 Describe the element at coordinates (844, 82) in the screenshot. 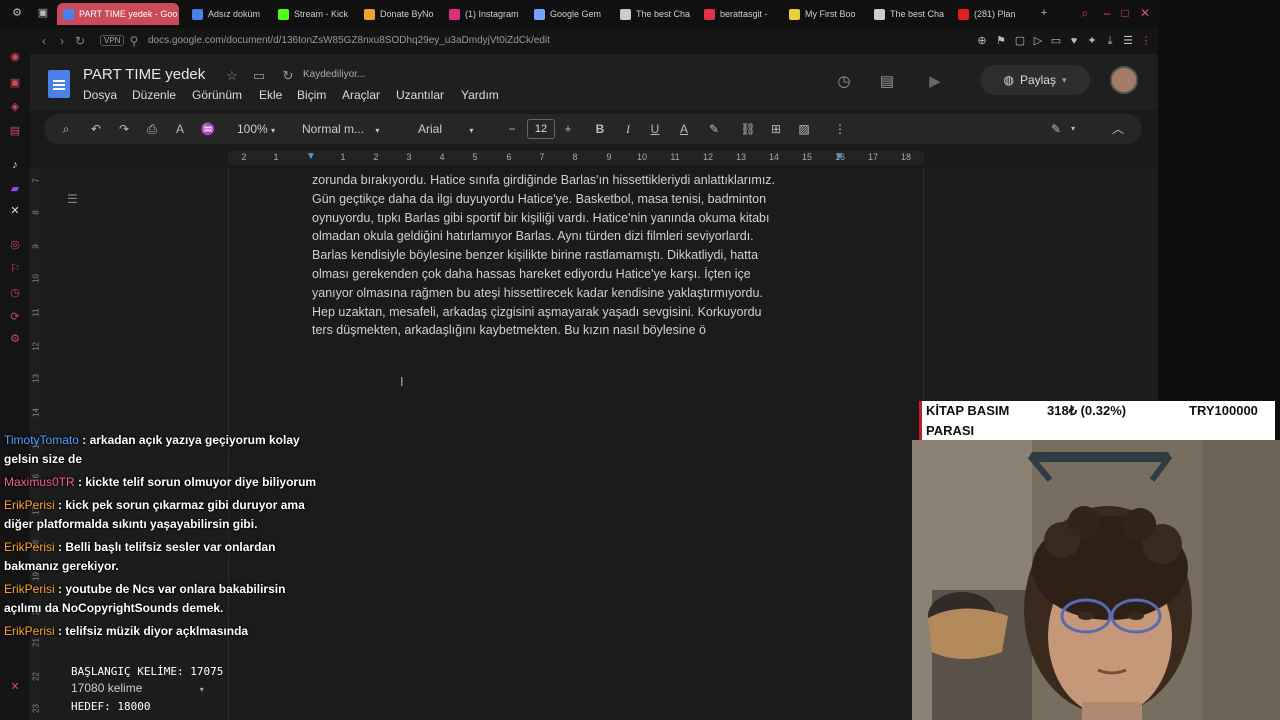

I see `version-history-icon: ◷` at that location.